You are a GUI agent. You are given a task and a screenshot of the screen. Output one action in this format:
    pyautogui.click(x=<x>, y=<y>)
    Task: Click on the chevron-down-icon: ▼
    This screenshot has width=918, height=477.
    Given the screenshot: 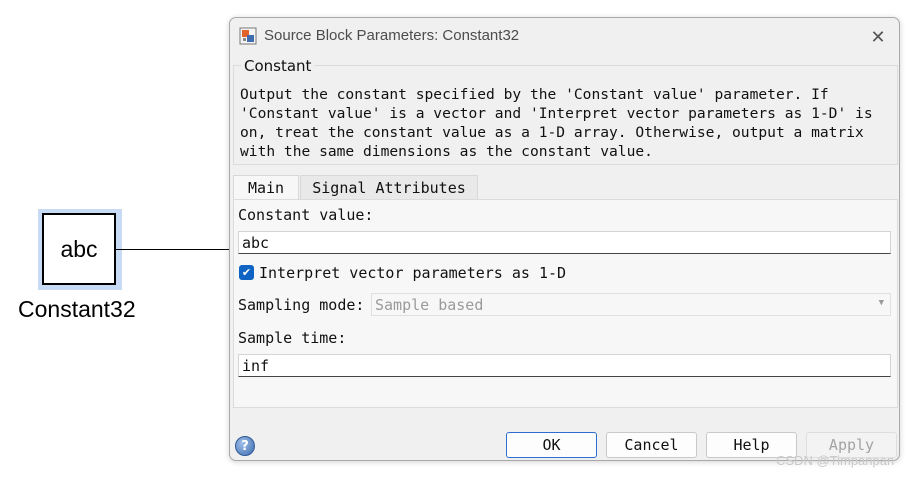 What is the action you would take?
    pyautogui.click(x=881, y=303)
    